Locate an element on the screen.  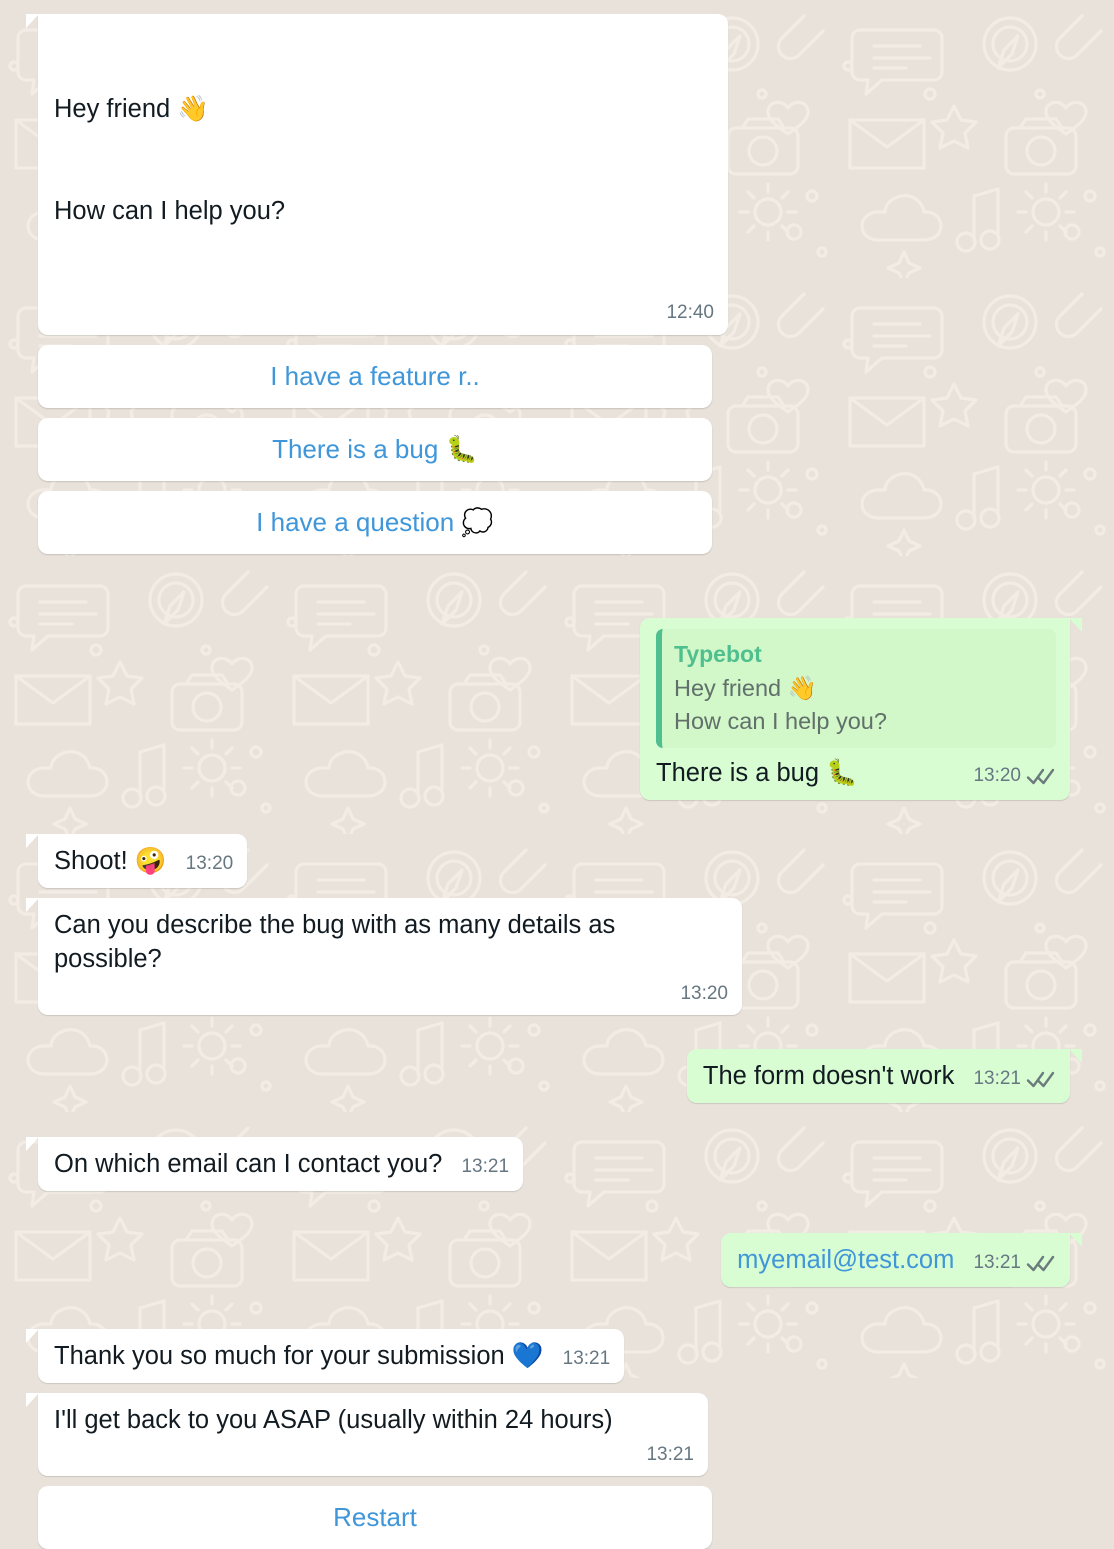
message-bubble-shoot: Shoot! 🤪 13:20 is located at coordinates (136, 861).